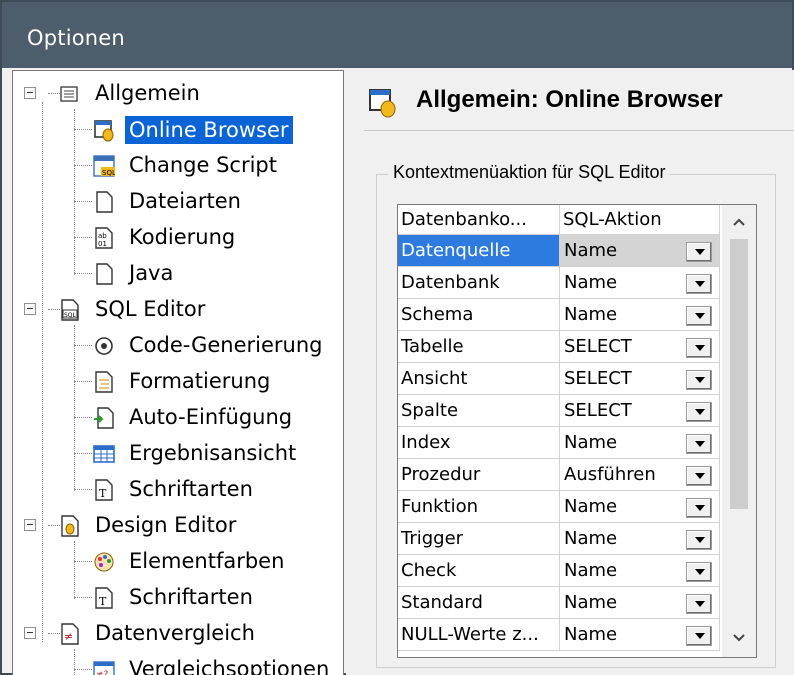 This screenshot has height=675, width=794. I want to click on table-row: Tabelle SELECT, so click(559, 347).